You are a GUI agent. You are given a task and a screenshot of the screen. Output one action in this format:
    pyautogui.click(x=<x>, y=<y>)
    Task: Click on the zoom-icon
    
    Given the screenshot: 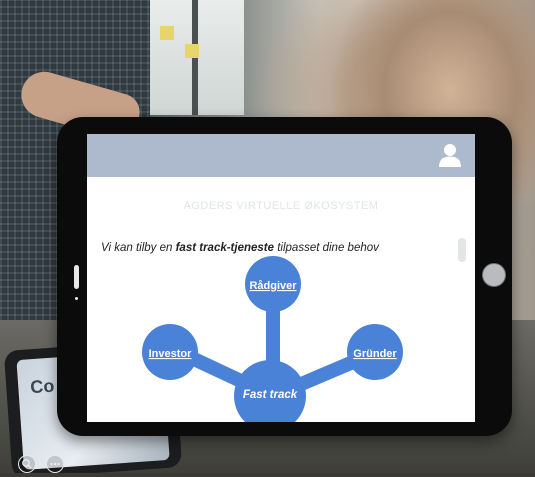 What is the action you would take?
    pyautogui.click(x=27, y=464)
    